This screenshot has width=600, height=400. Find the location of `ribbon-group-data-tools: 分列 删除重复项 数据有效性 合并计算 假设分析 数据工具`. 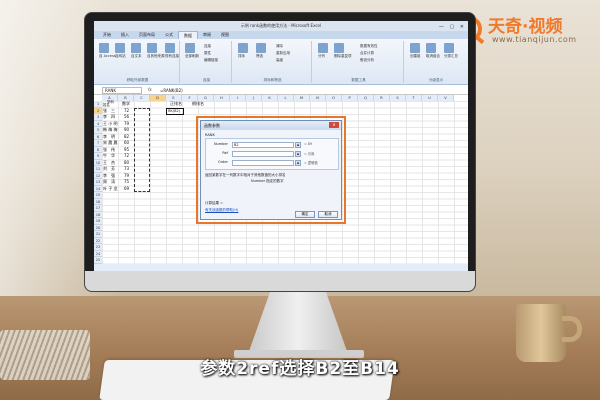

ribbon-group-data-tools: 分列 删除重复项 数据有效性 合并计算 假设分析 数据工具 is located at coordinates (359, 62).